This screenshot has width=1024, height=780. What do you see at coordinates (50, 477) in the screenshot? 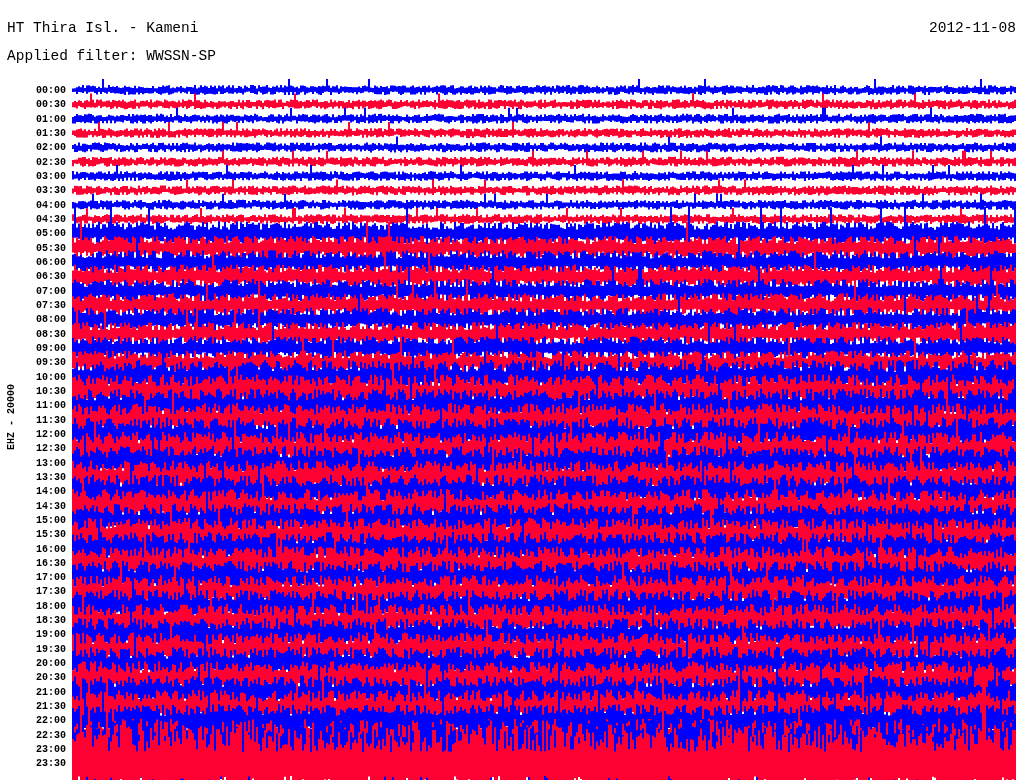
I see `time-label: 13:30` at bounding box center [50, 477].